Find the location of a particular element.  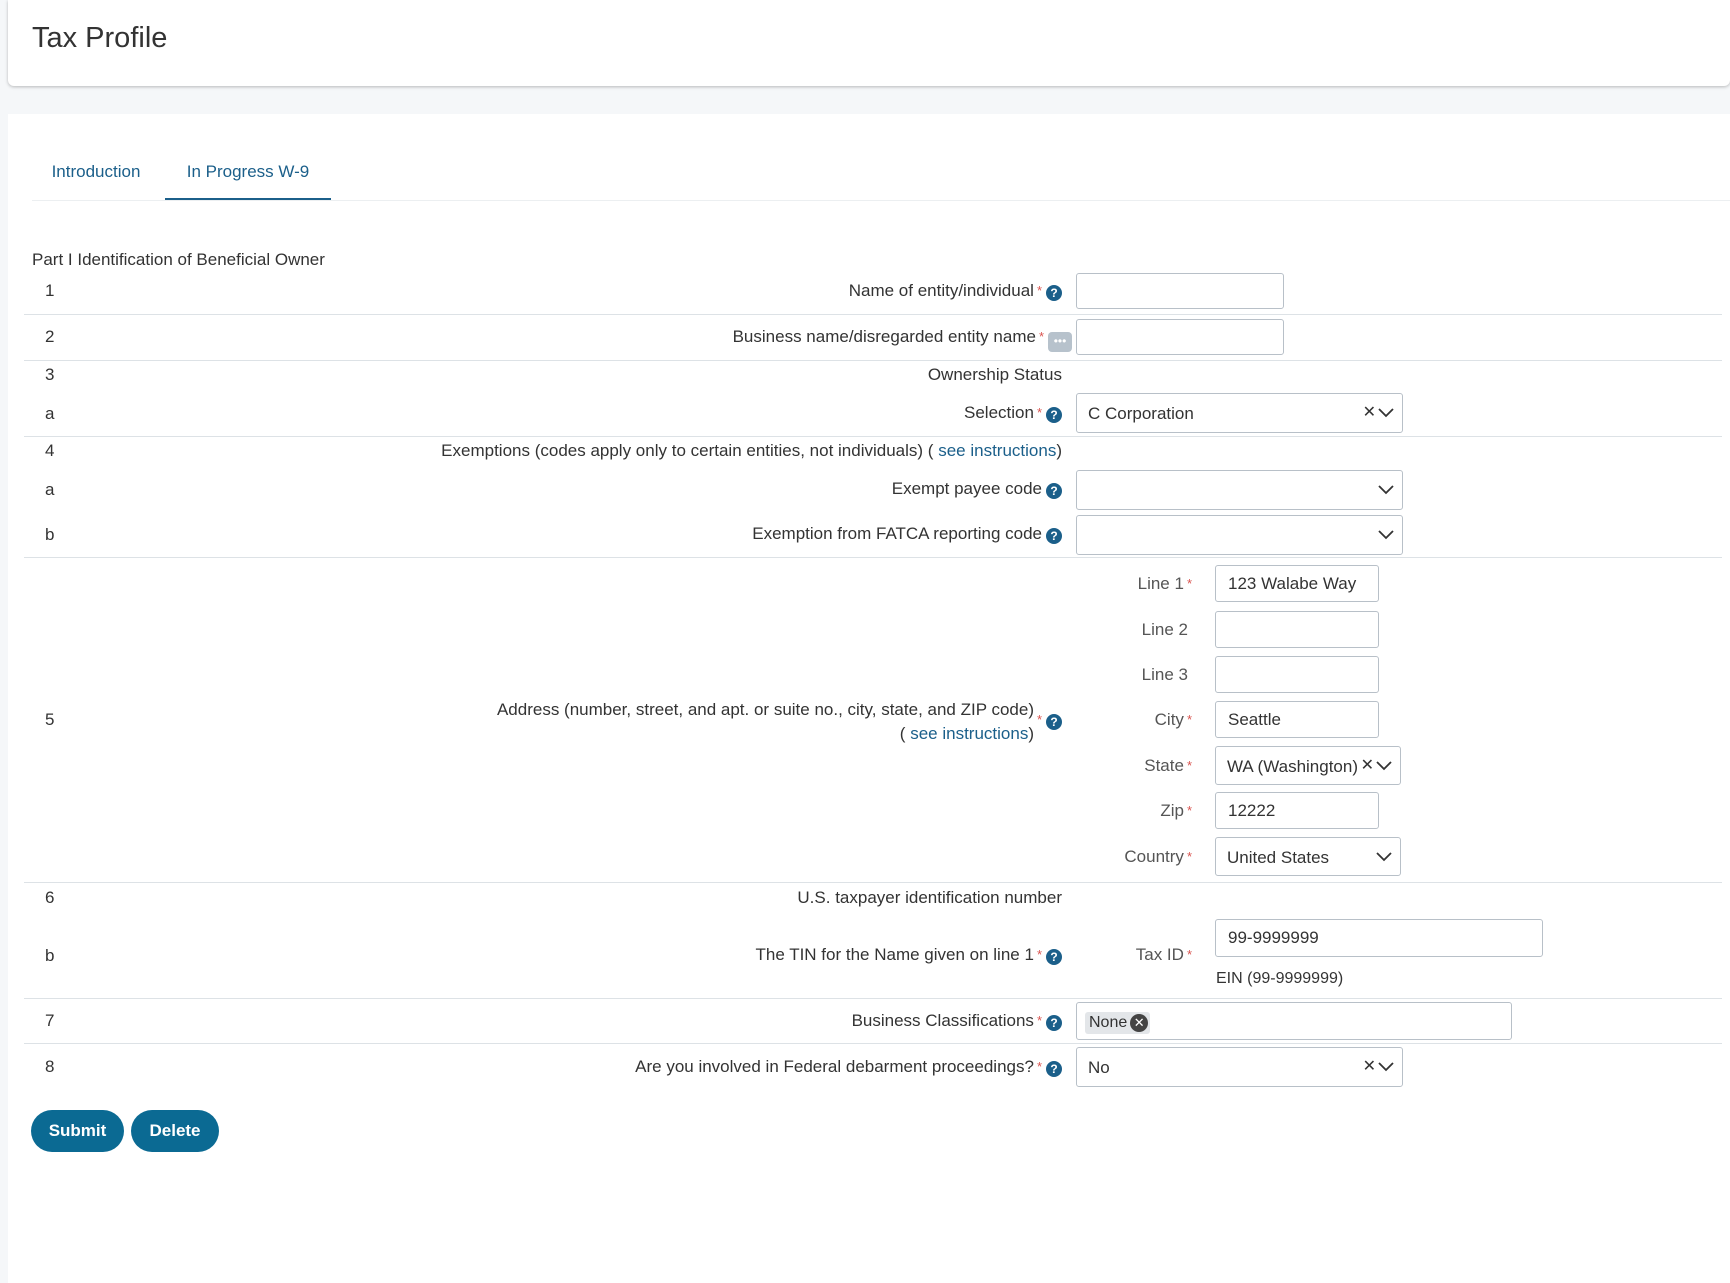

state-select: WA (Washington) ✕ is located at coordinates (1308, 765).